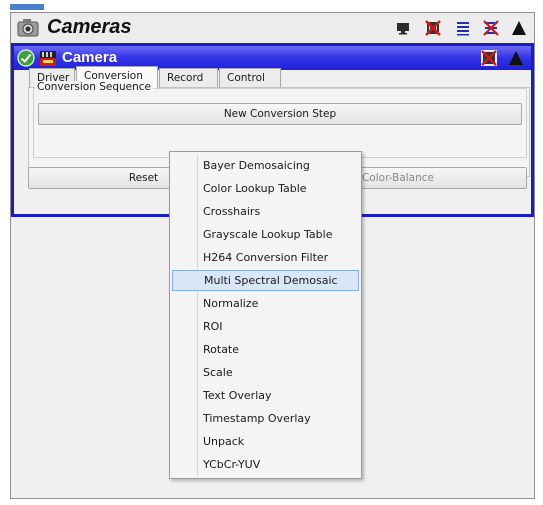 Image resolution: width=543 pixels, height=505 pixels. What do you see at coordinates (265, 372) in the screenshot?
I see `menu-item-scale: Scale` at bounding box center [265, 372].